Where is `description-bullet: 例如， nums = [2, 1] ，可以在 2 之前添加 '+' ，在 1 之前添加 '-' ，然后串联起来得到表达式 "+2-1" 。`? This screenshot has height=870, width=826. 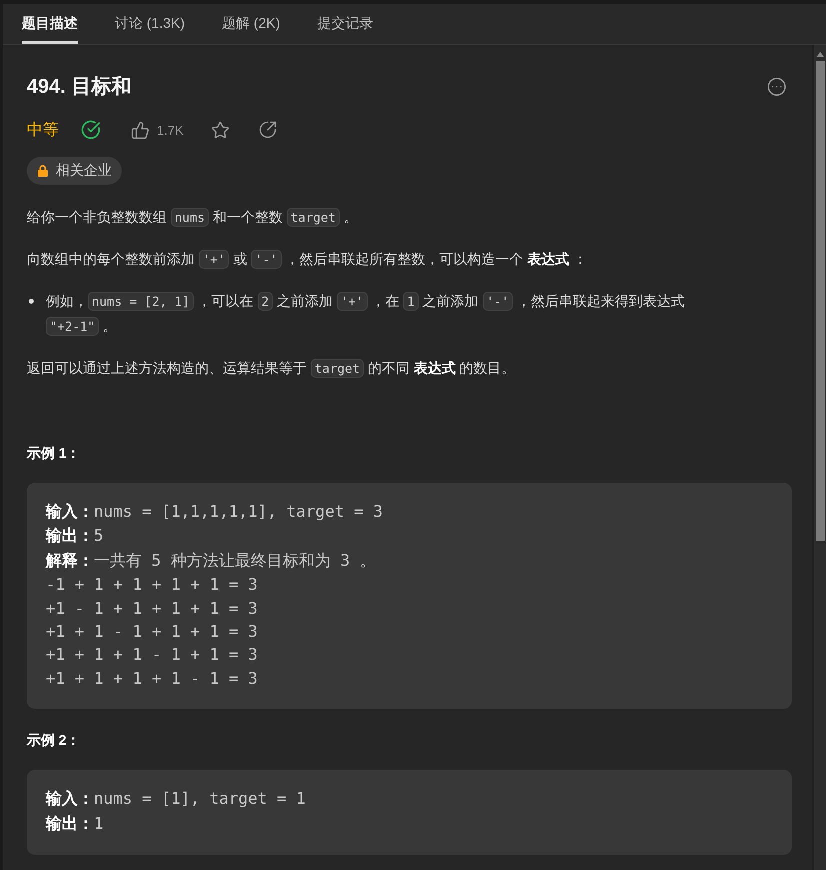
description-bullet: 例如， nums = [2, 1] ，可以在 2 之前添加 '+' ，在 1 之前添加 '-' ，然后串联起来得到表达式 "+2-1" 。 is located at coordinates (366, 314).